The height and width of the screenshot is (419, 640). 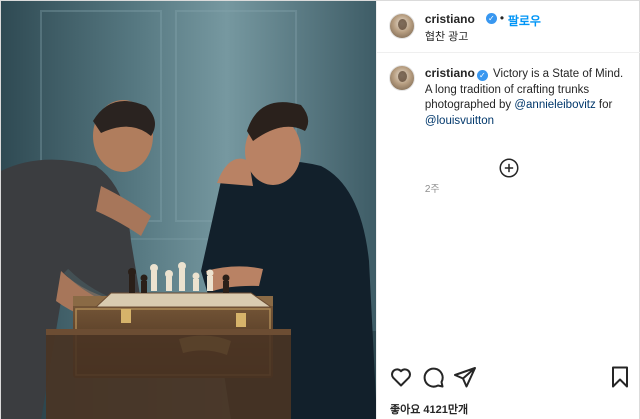 I want to click on avatar, so click(x=401, y=26).